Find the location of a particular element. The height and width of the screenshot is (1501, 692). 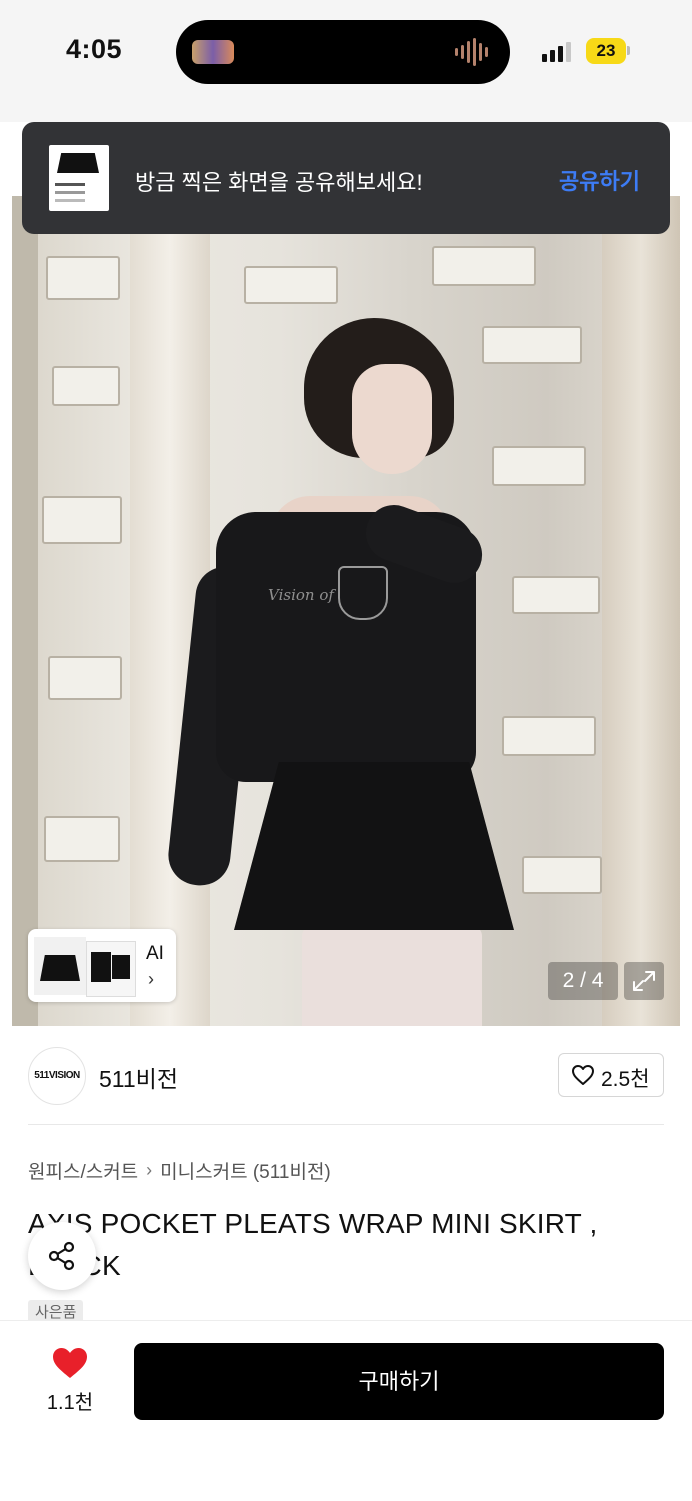

ai-similar-products-card: AI › is located at coordinates (102, 965).